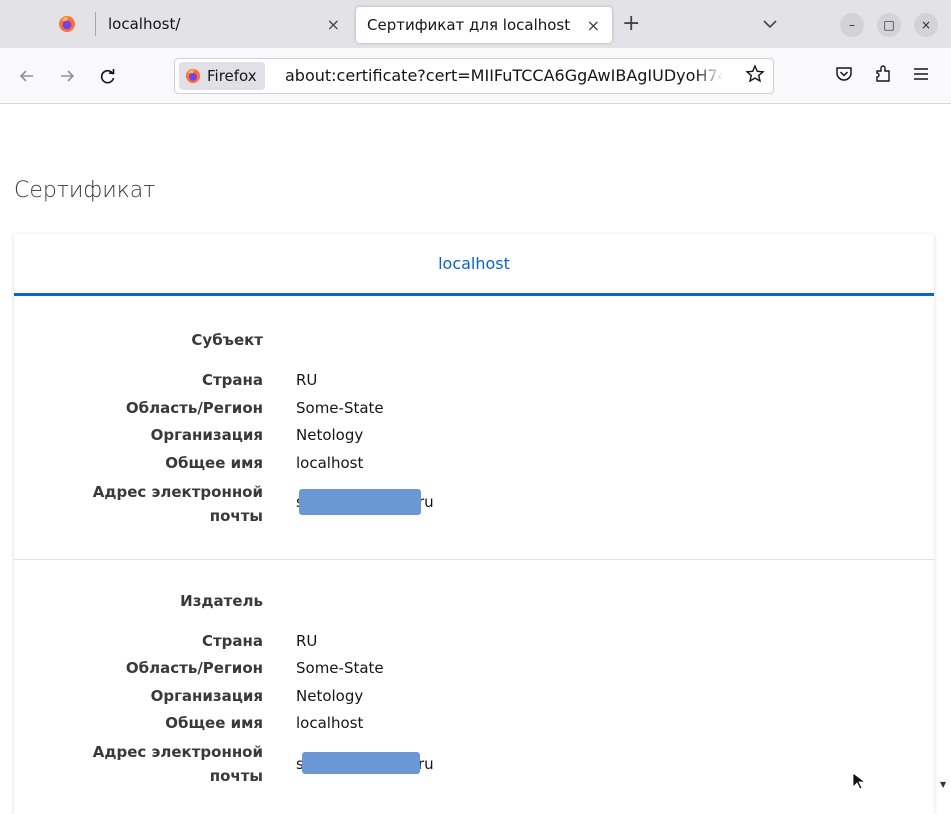 The height and width of the screenshot is (814, 951). I want to click on chevron-down-icon, so click(770, 24).